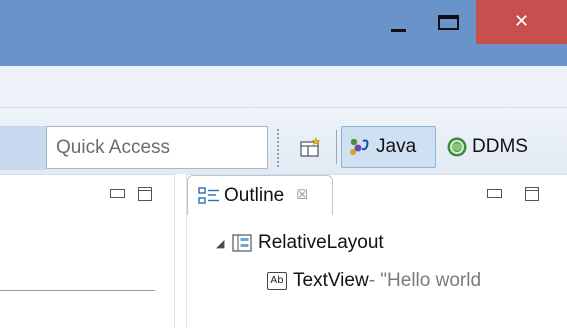 The height and width of the screenshot is (328, 567). I want to click on ddms-perspective-icon, so click(457, 147).